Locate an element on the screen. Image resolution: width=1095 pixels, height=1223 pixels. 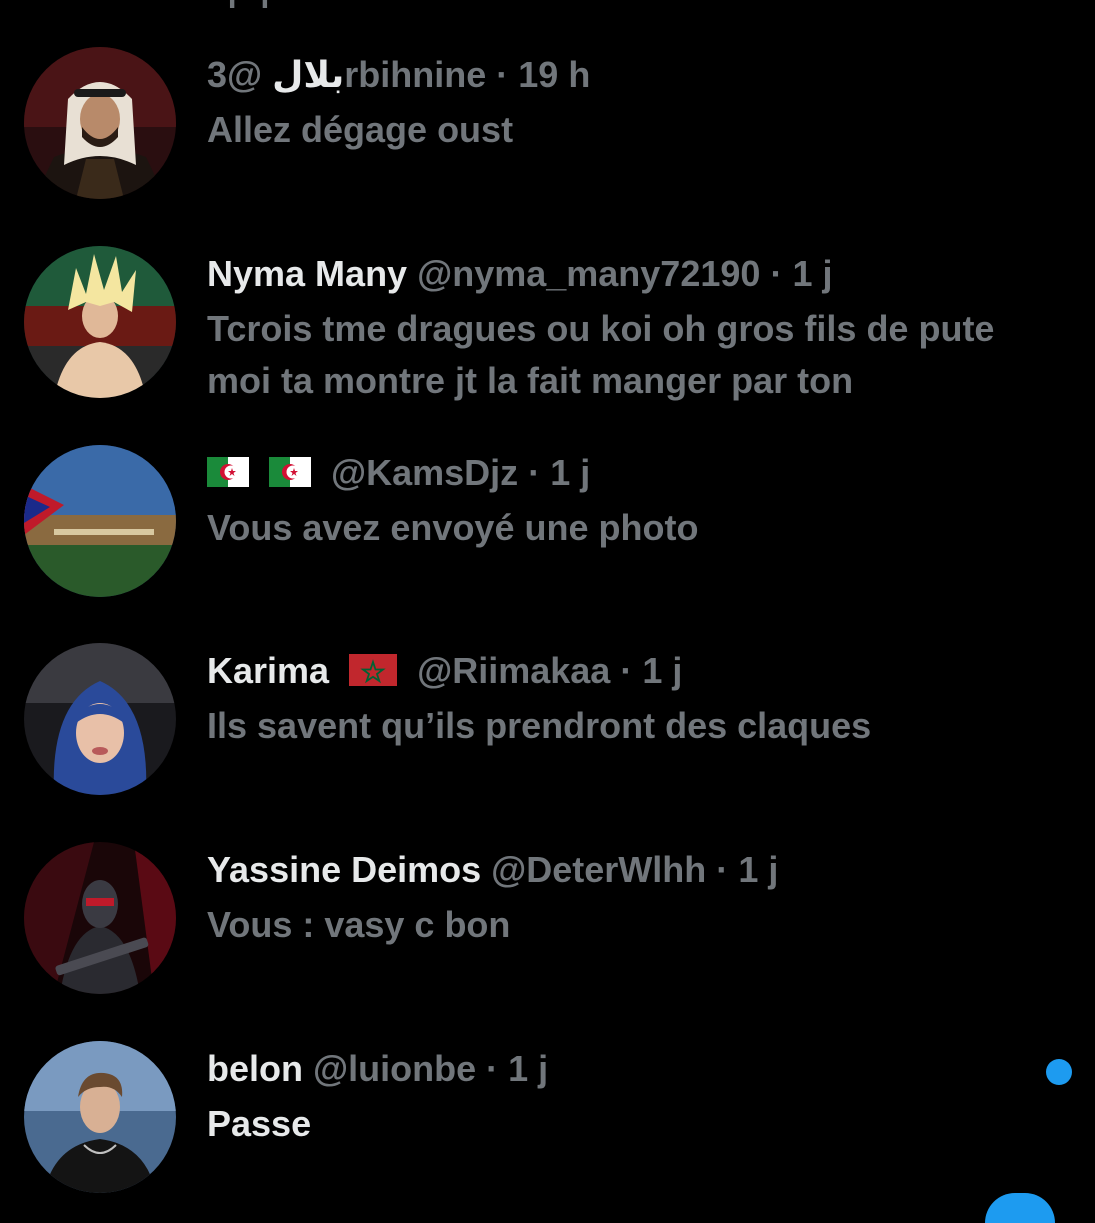
anime-character-avatar is located at coordinates (100, 322).